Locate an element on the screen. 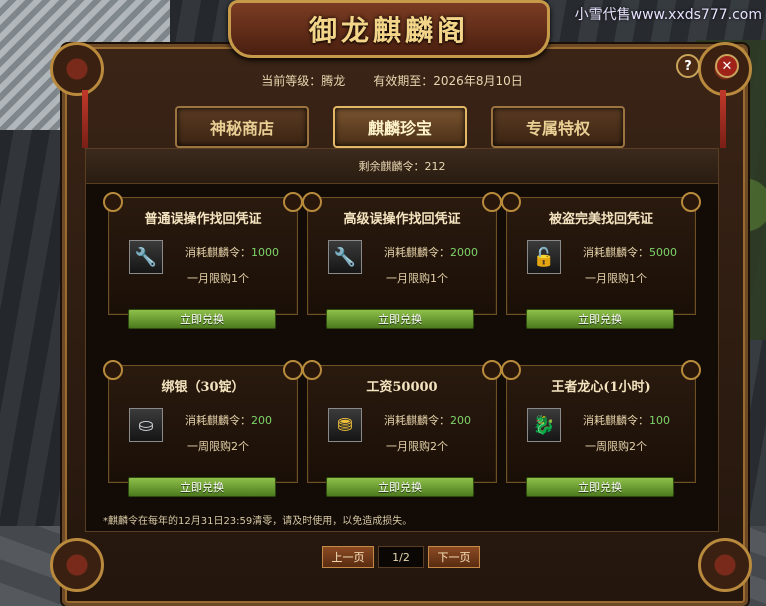 This screenshot has height=606, width=766. reset-note: *麒麟令在每年的12月31日23:59清零，请及时使用，以免造成损失。 is located at coordinates (258, 521).